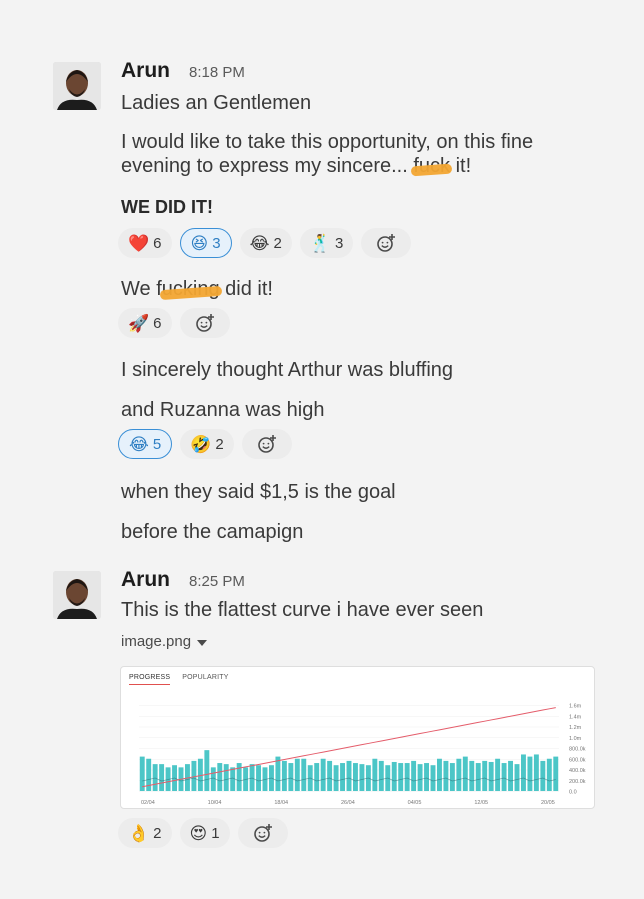 The width and height of the screenshot is (644, 899). Describe the element at coordinates (215, 833) in the screenshot. I see `reaction-count: 1` at that location.